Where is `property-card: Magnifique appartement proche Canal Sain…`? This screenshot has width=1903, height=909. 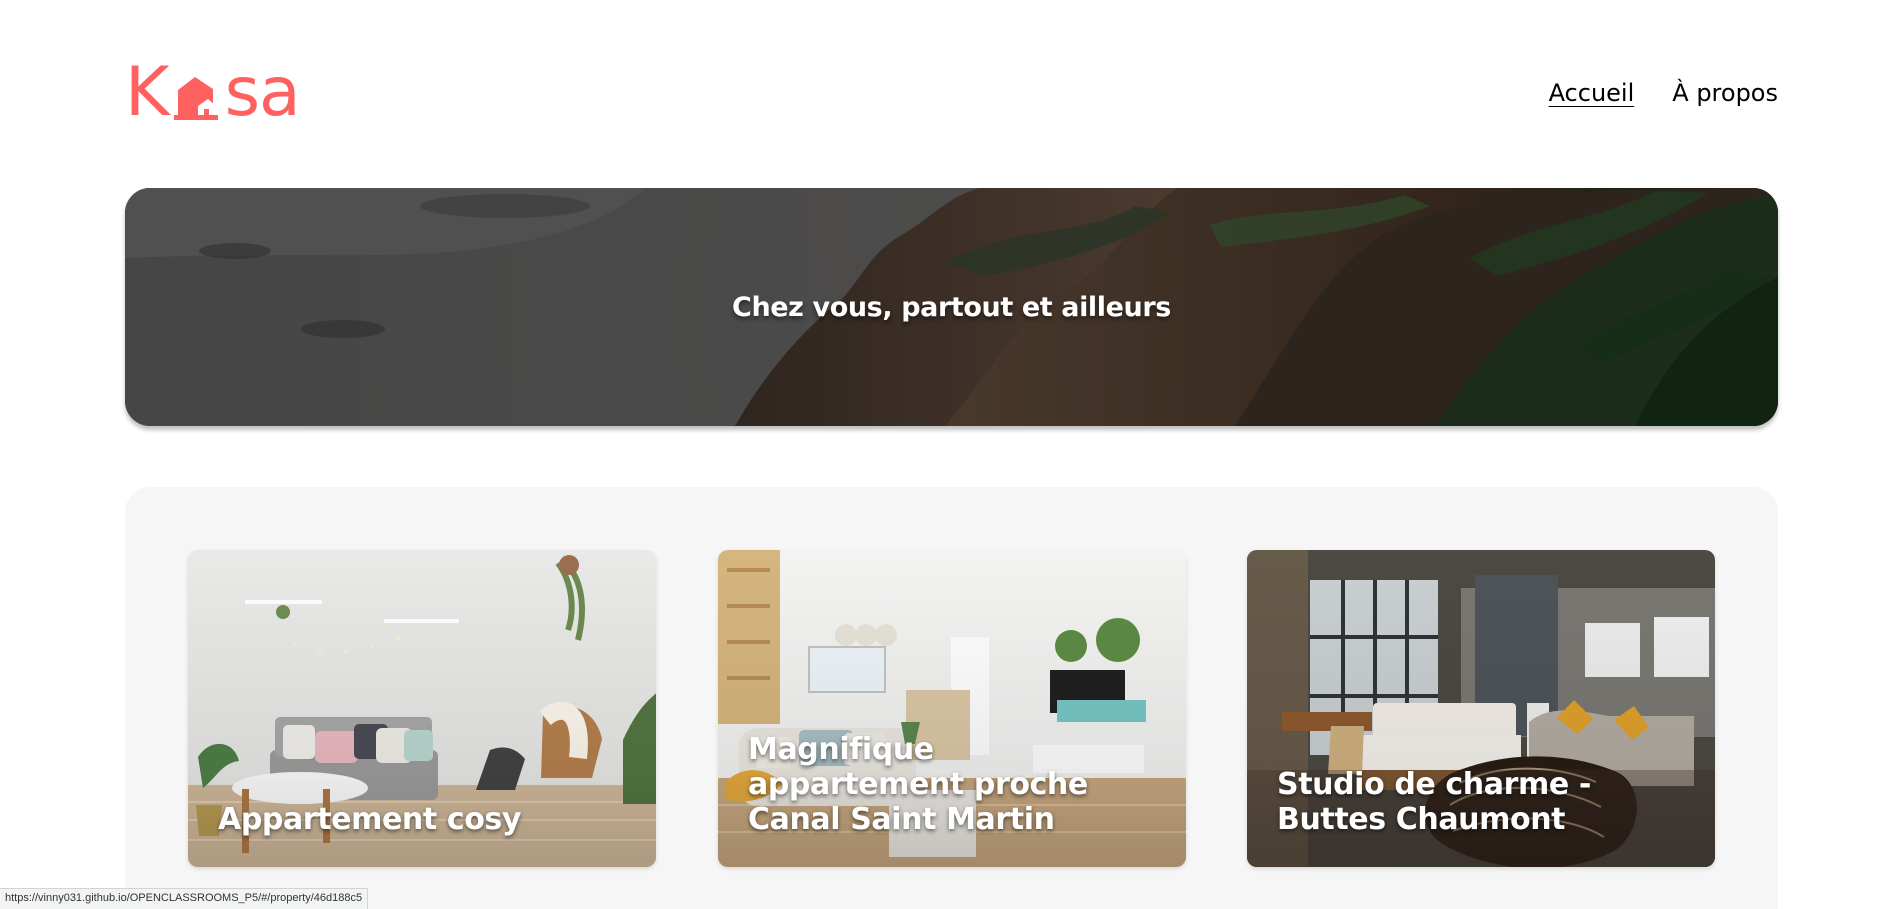
property-card: Magnifique appartement proche Canal Sain… is located at coordinates (952, 708).